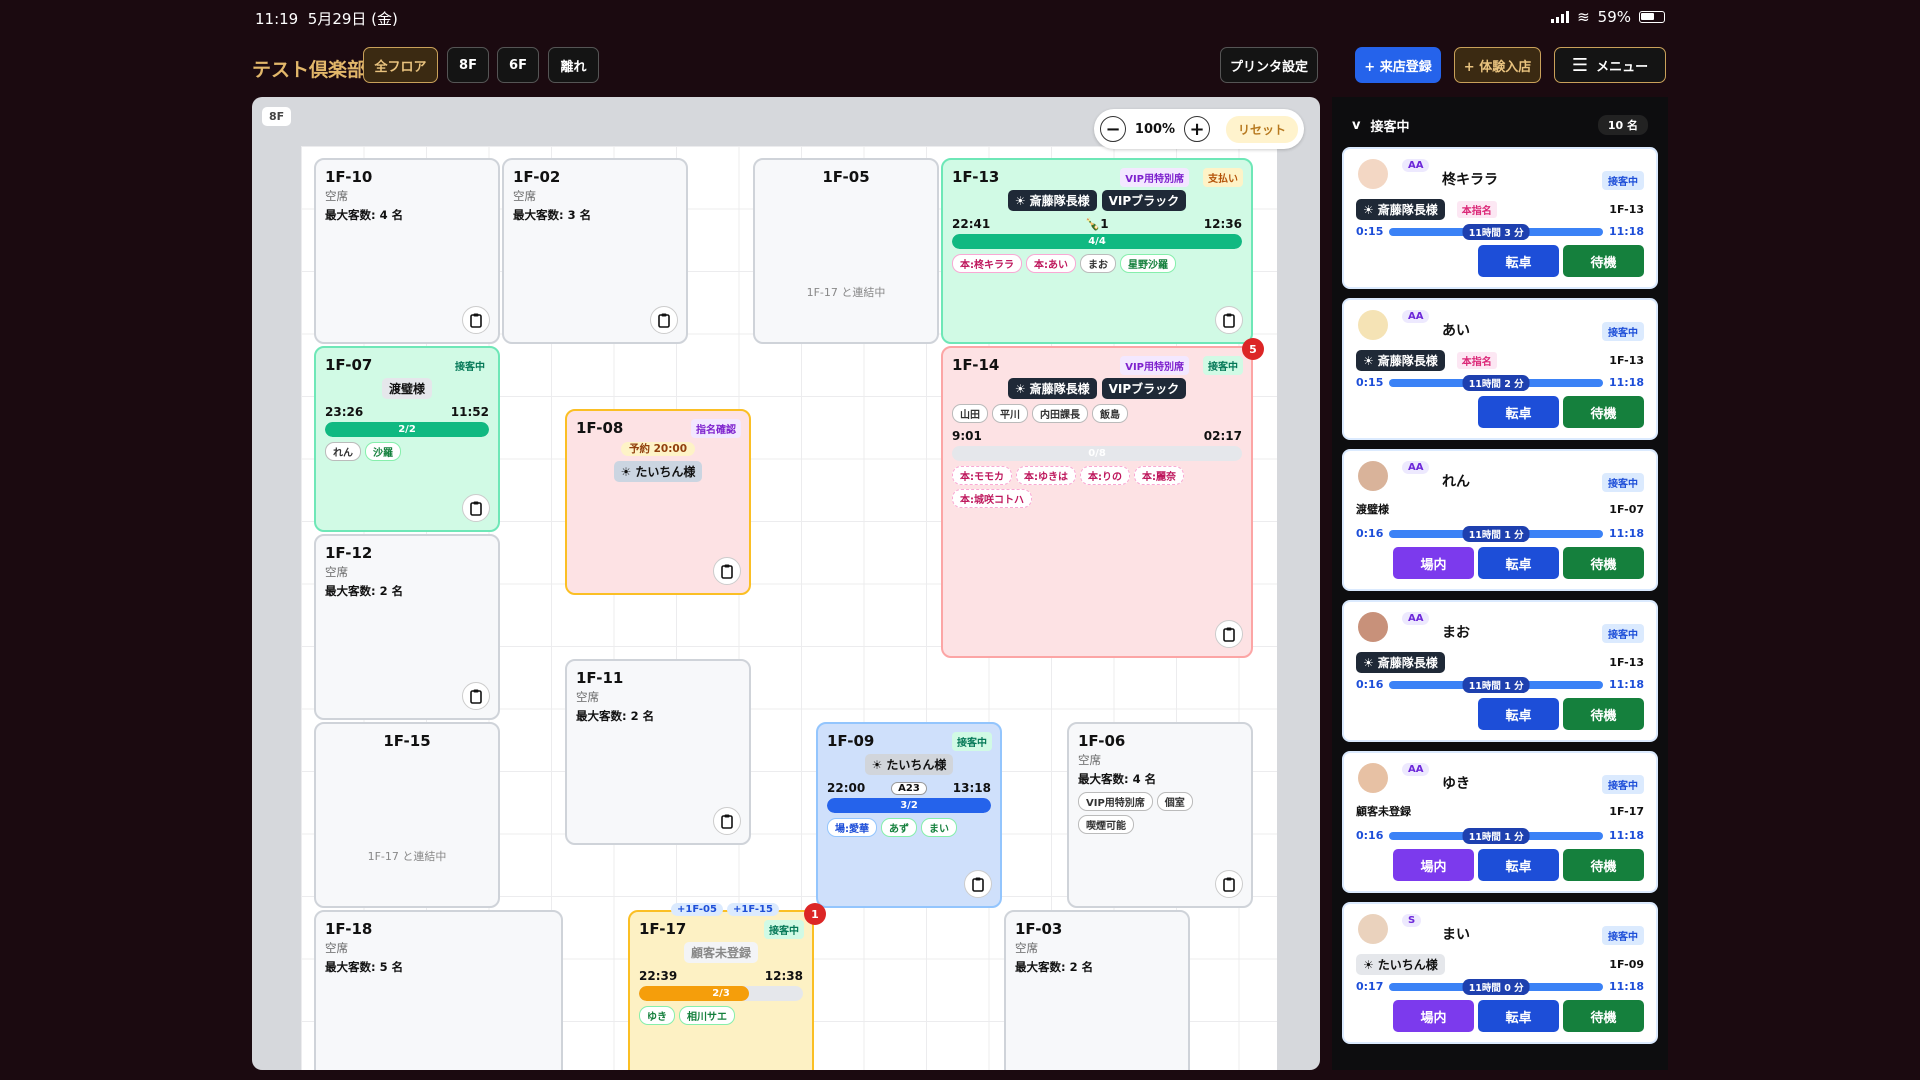 This screenshot has width=1920, height=1080. I want to click on table-card-1f-10: 1F-10 空席 最大客数: 4 名, so click(407, 251).